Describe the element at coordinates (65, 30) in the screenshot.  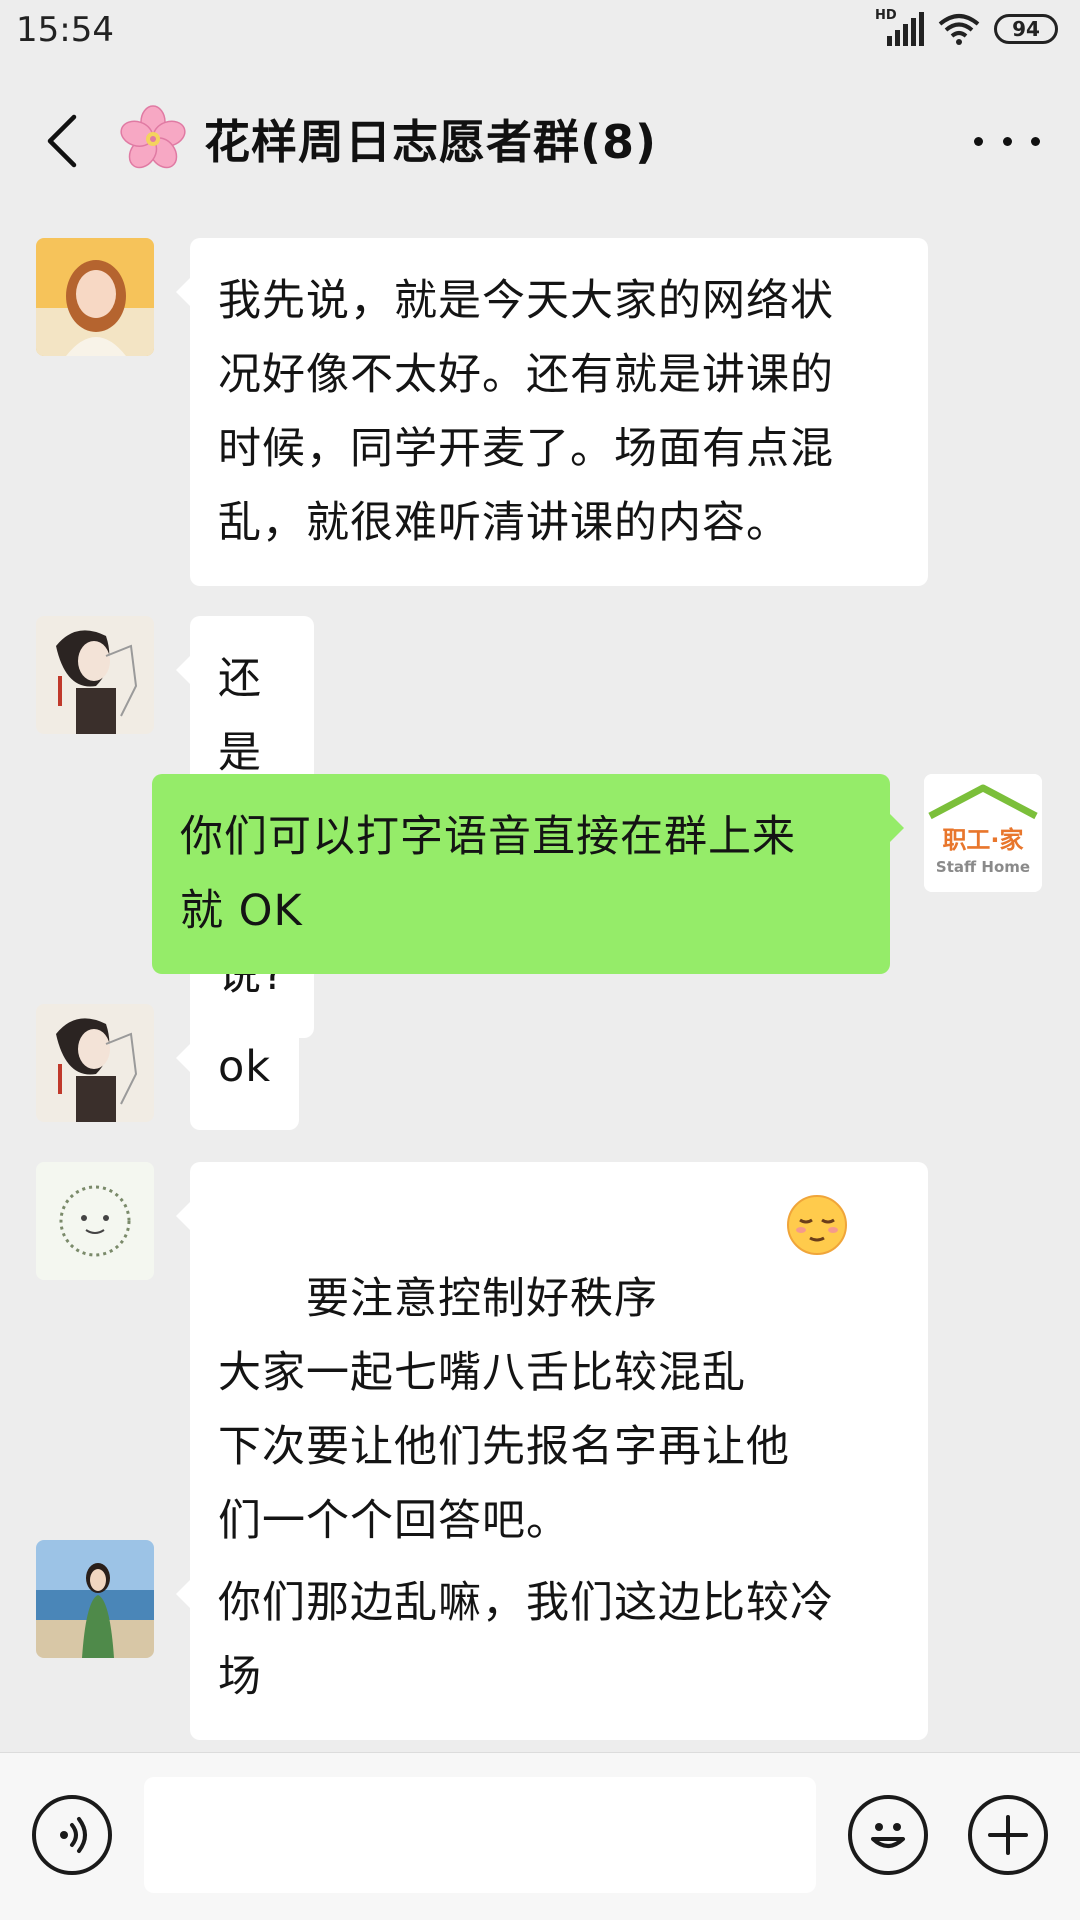
I see `status-time: 15:54` at that location.